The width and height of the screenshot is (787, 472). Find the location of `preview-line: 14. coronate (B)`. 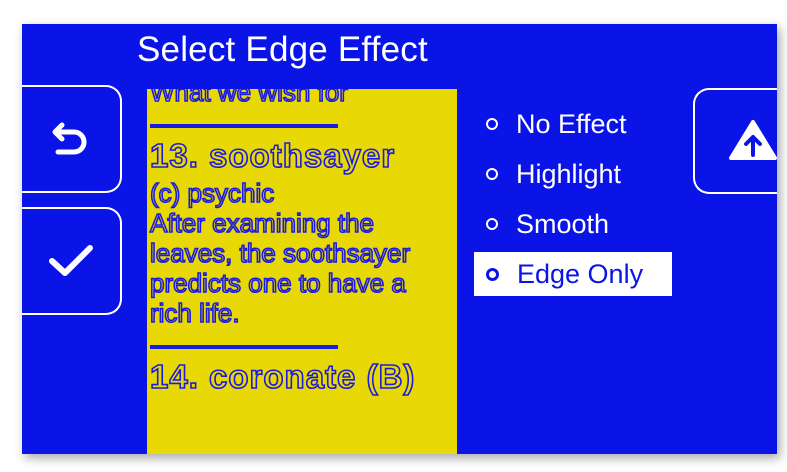

preview-line: 14. coronate (B) is located at coordinates (282, 376).